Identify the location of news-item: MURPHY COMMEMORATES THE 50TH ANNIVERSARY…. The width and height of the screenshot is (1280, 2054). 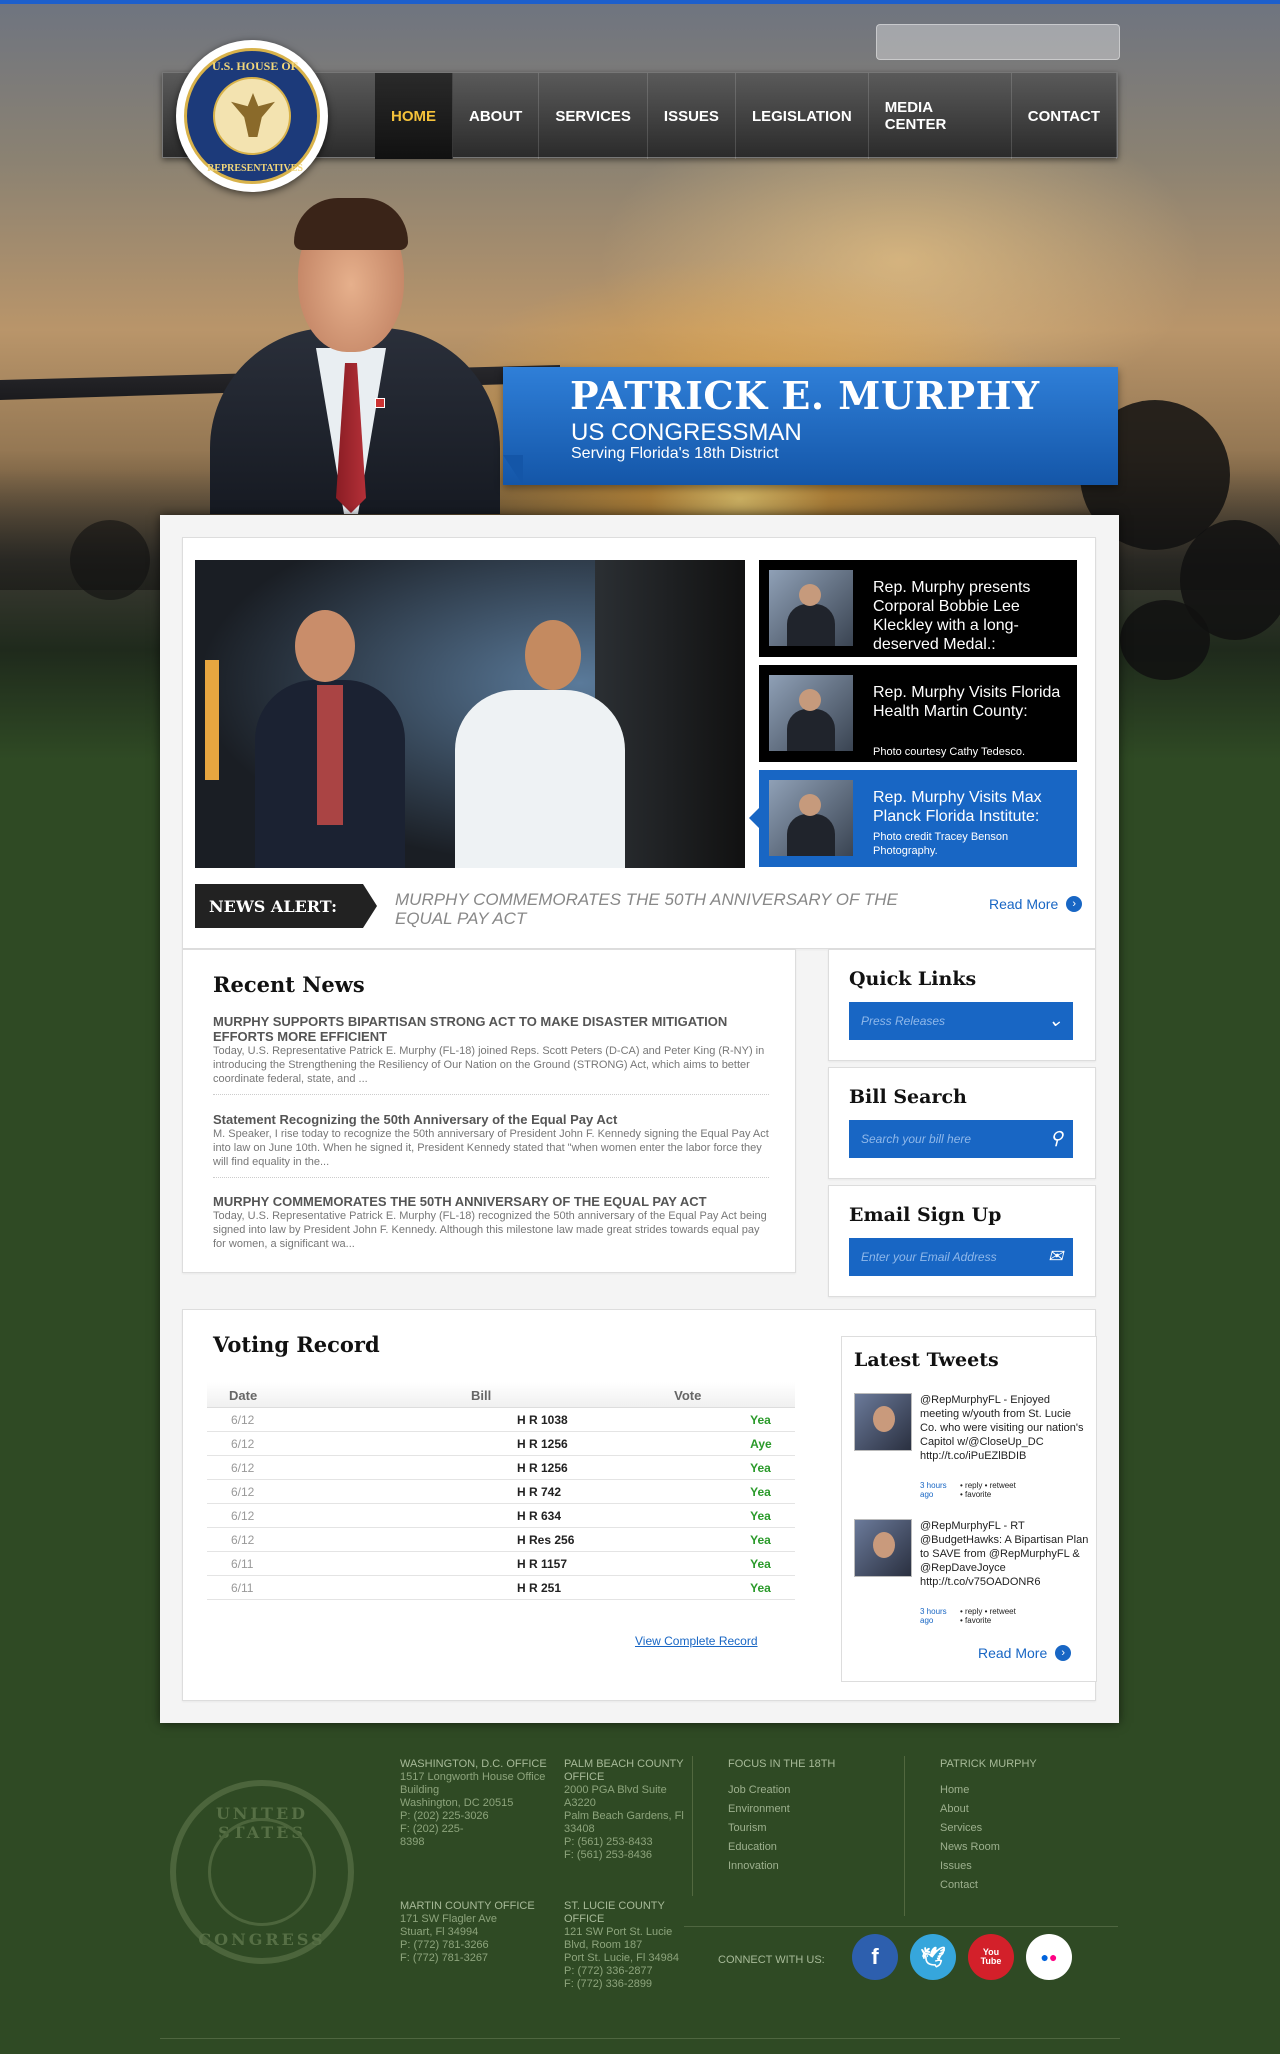
(491, 1226).